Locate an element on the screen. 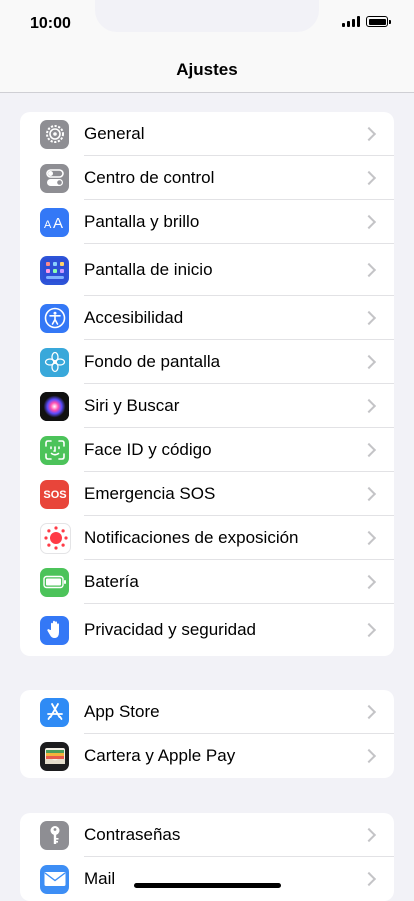 The image size is (414, 901). settings-row-sos: SOS Emergencia SOS is located at coordinates (207, 494).